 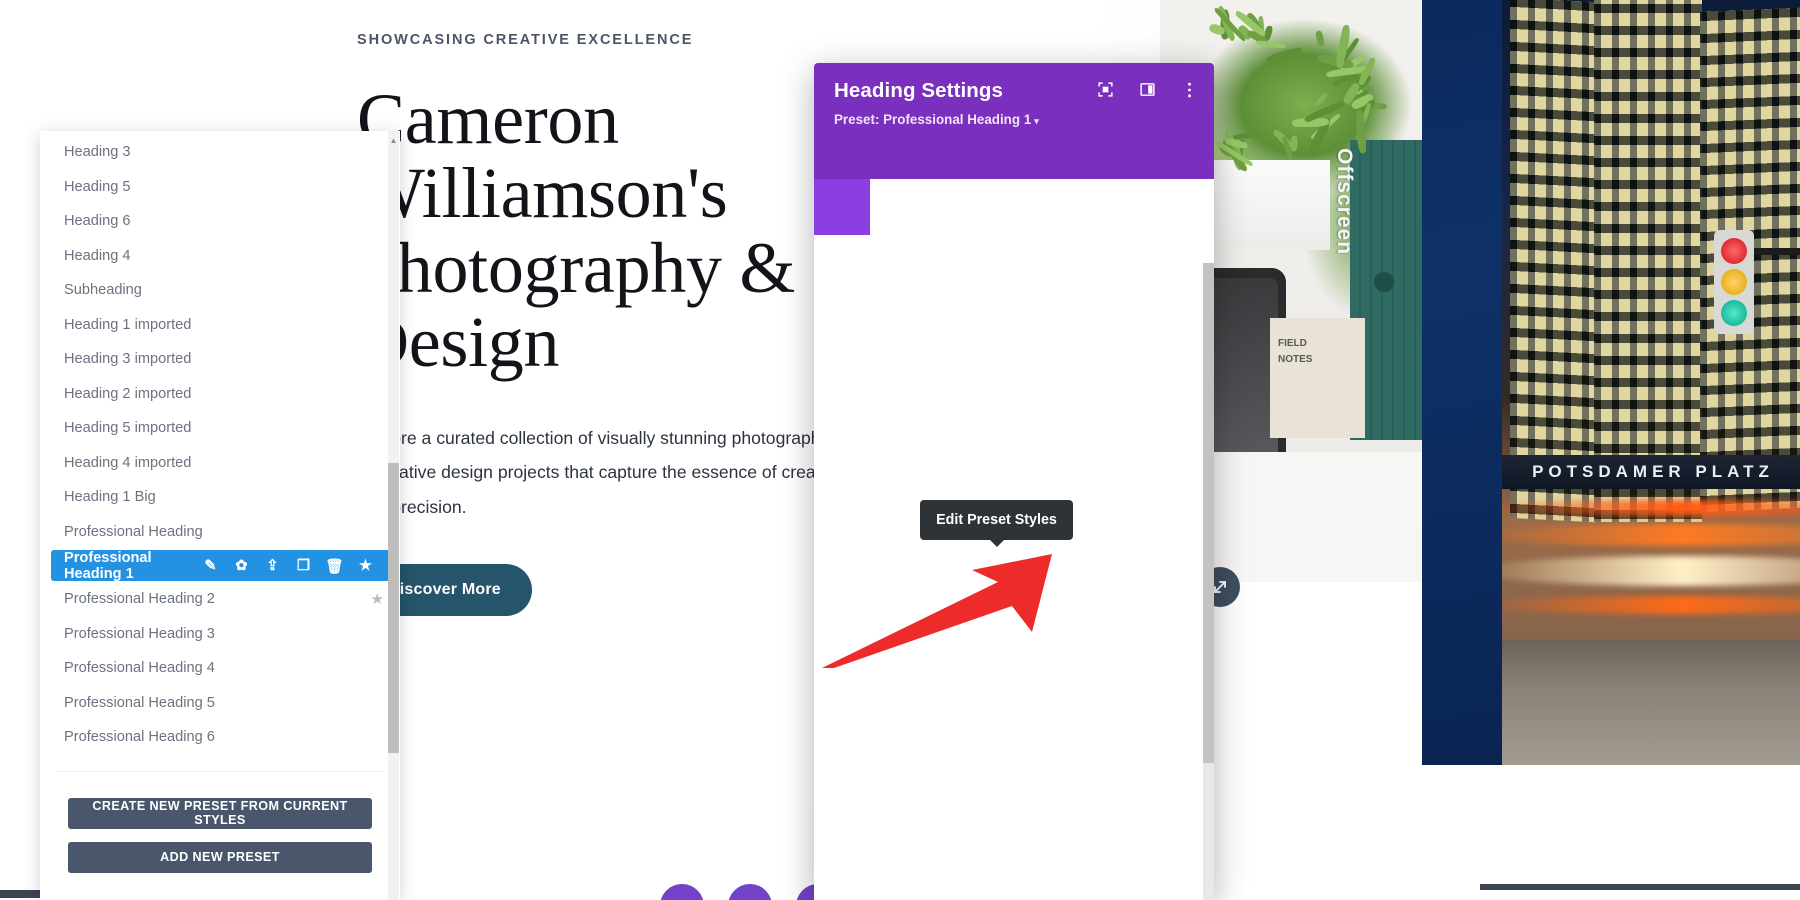 I want to click on preset-list-item: Professional Heading 1 ✎ ✿ ⇪ ❐ 🗑 ★, so click(x=220, y=565).